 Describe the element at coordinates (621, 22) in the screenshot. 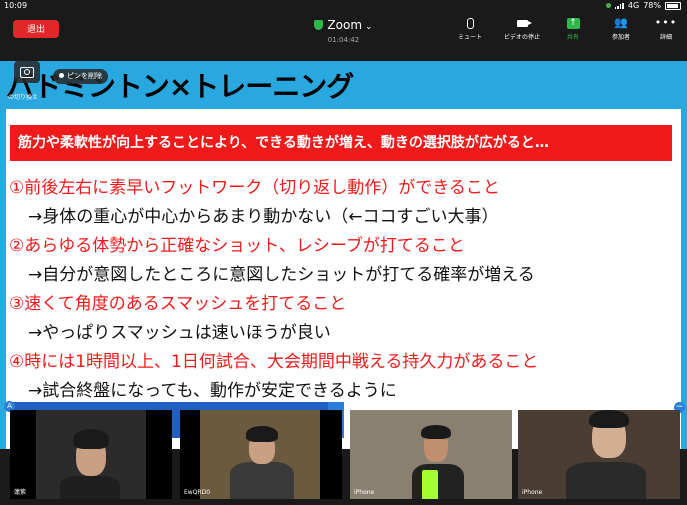

I see `participants-icon: 👥` at that location.